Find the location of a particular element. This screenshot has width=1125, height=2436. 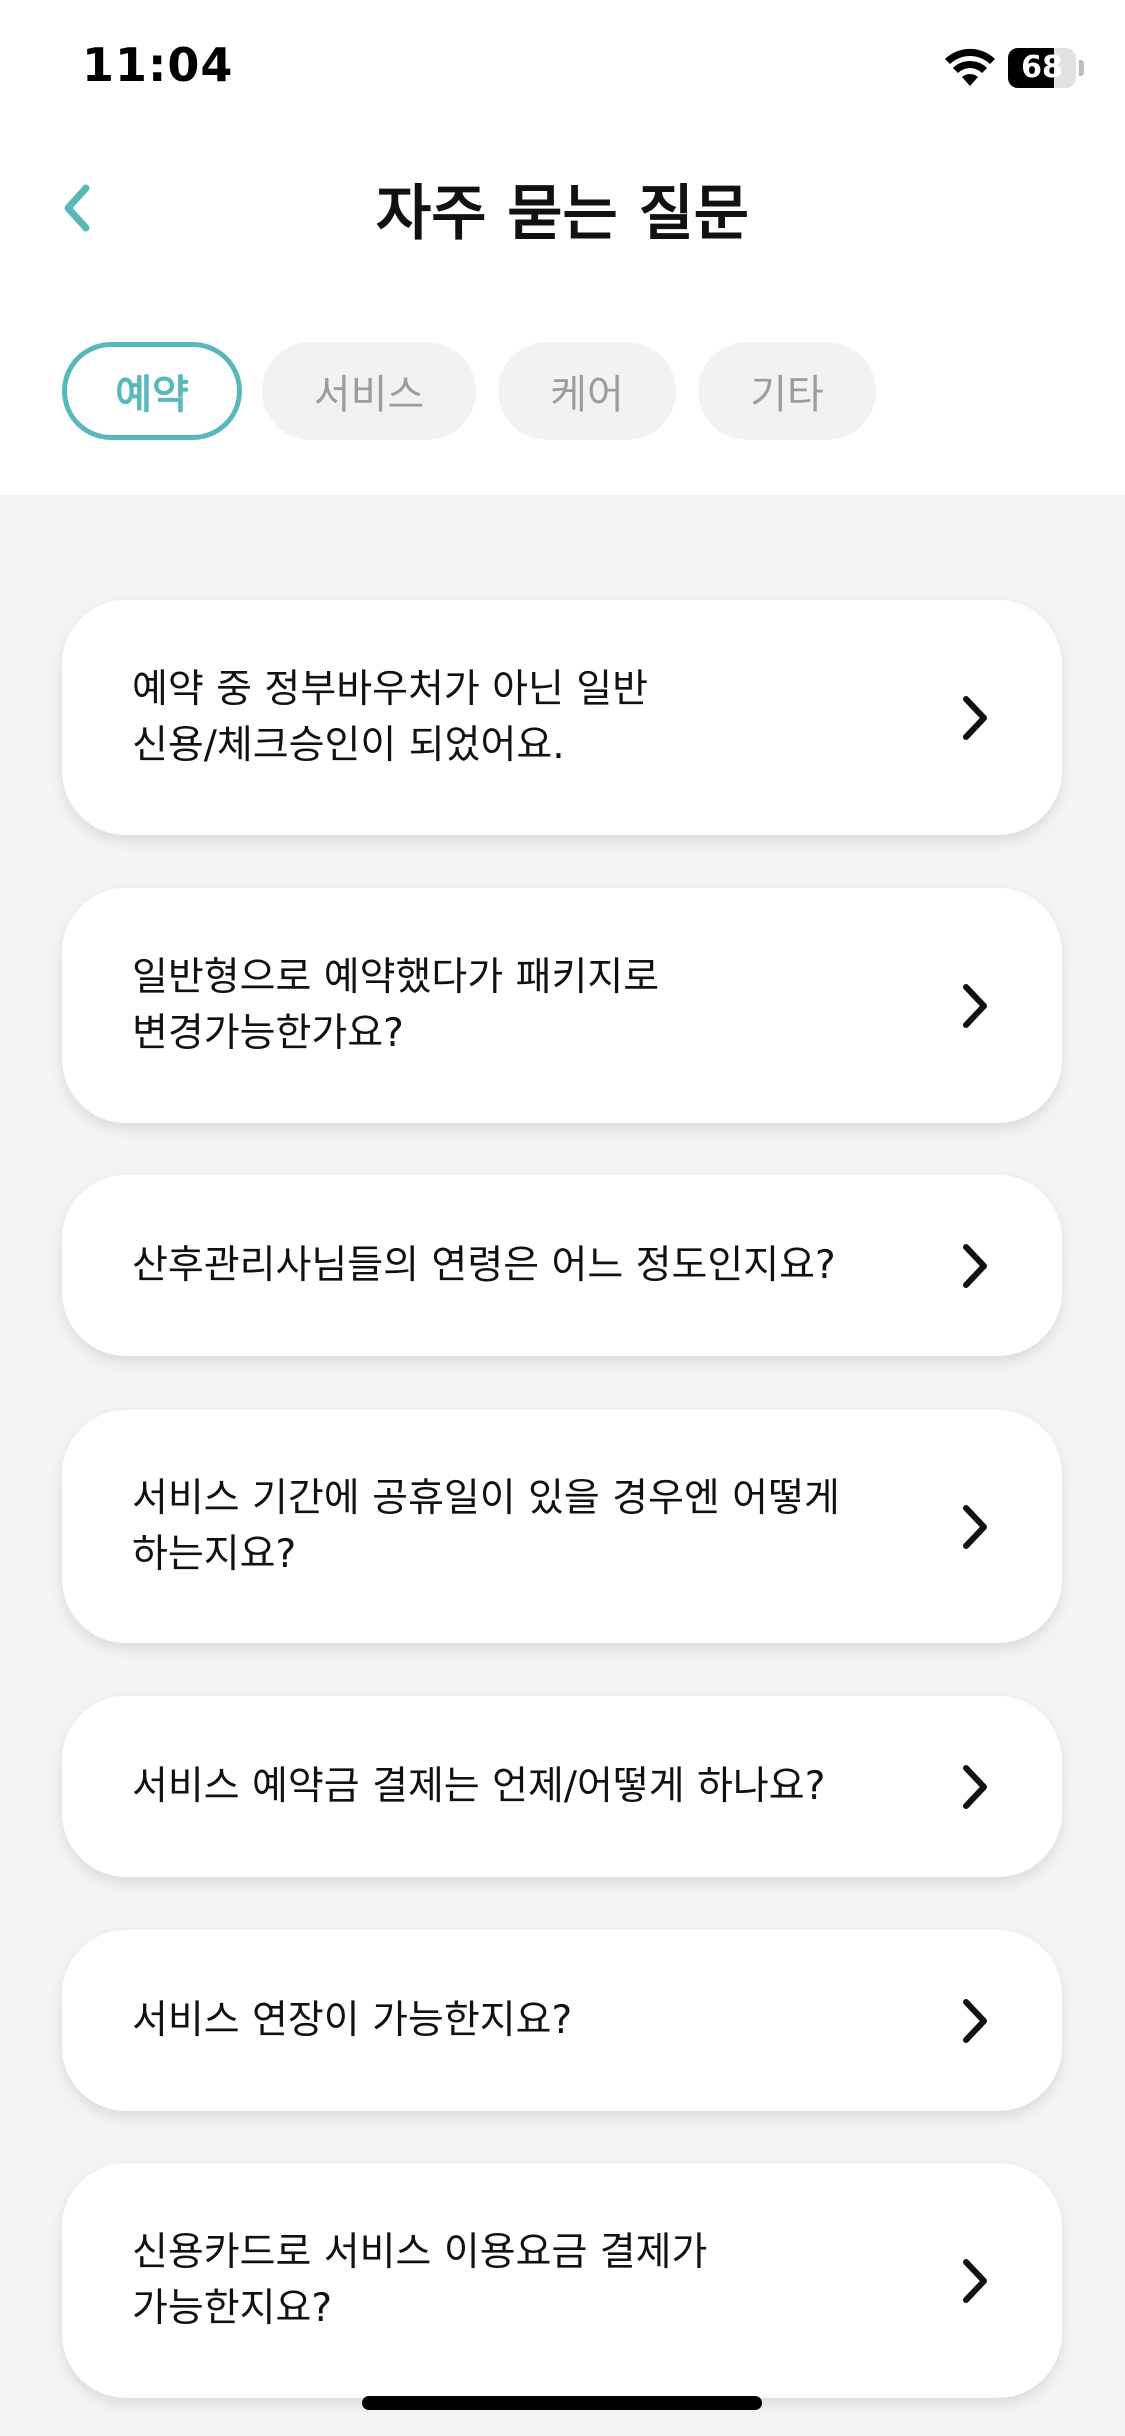

faq-question: 산후관리사님들의 연령은 어느 정도인지요? is located at coordinates (484, 1265).